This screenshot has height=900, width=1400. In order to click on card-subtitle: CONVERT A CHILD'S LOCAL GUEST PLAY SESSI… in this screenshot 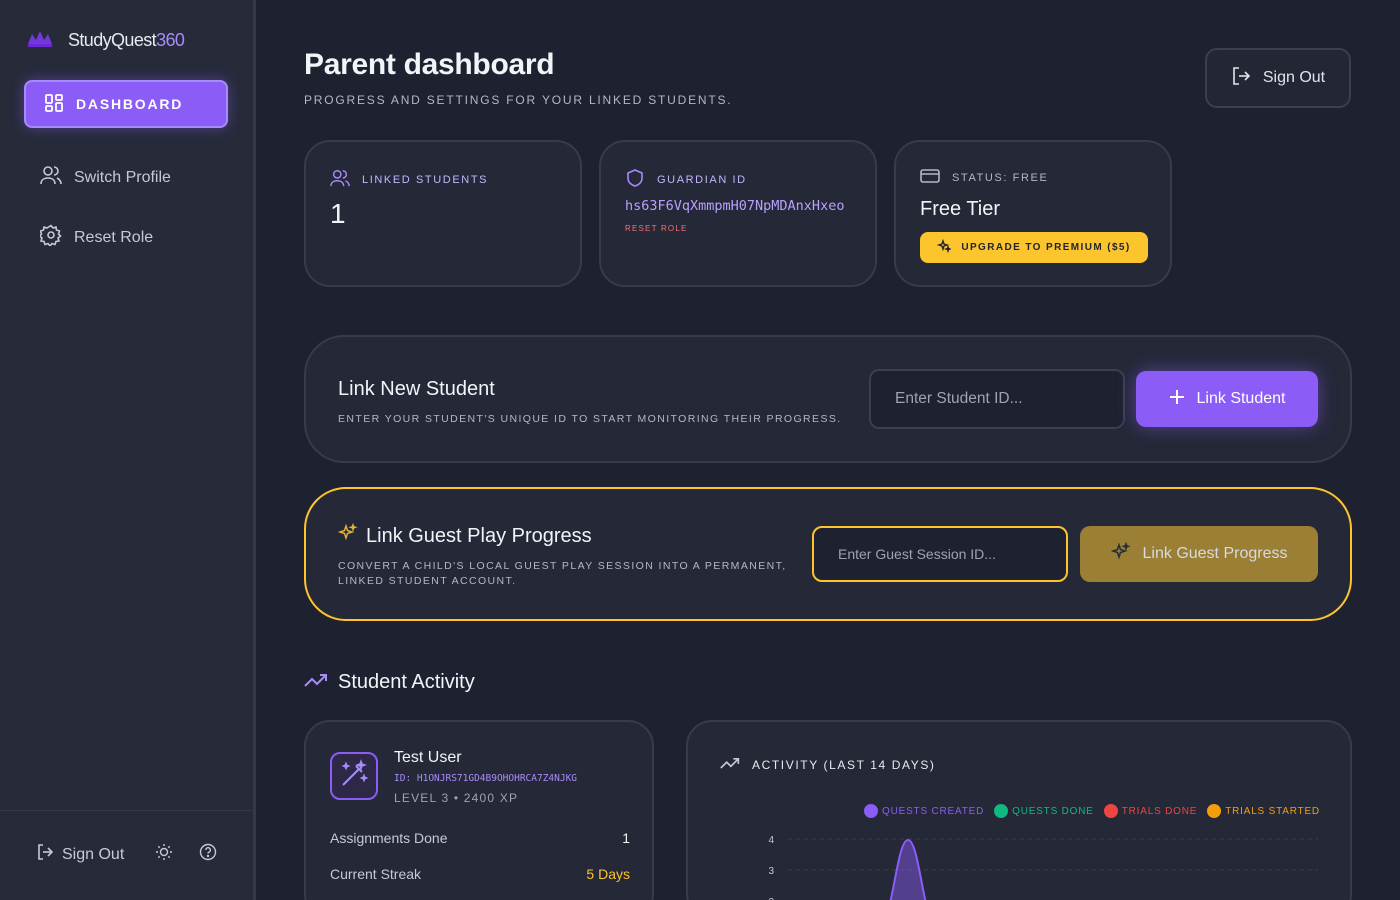, I will do `click(562, 573)`.